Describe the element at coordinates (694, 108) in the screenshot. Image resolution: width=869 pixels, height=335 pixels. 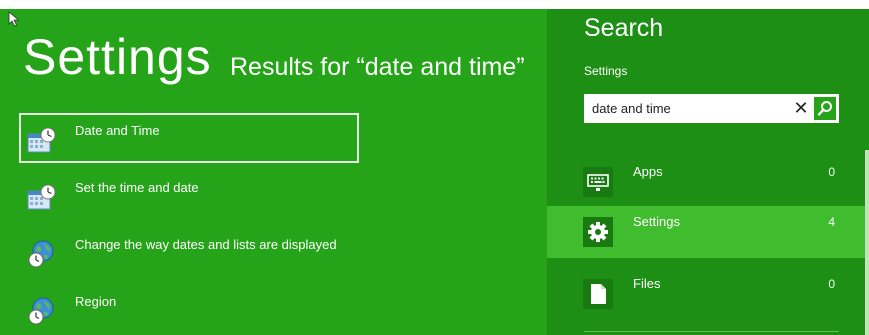
I see `search-input` at that location.